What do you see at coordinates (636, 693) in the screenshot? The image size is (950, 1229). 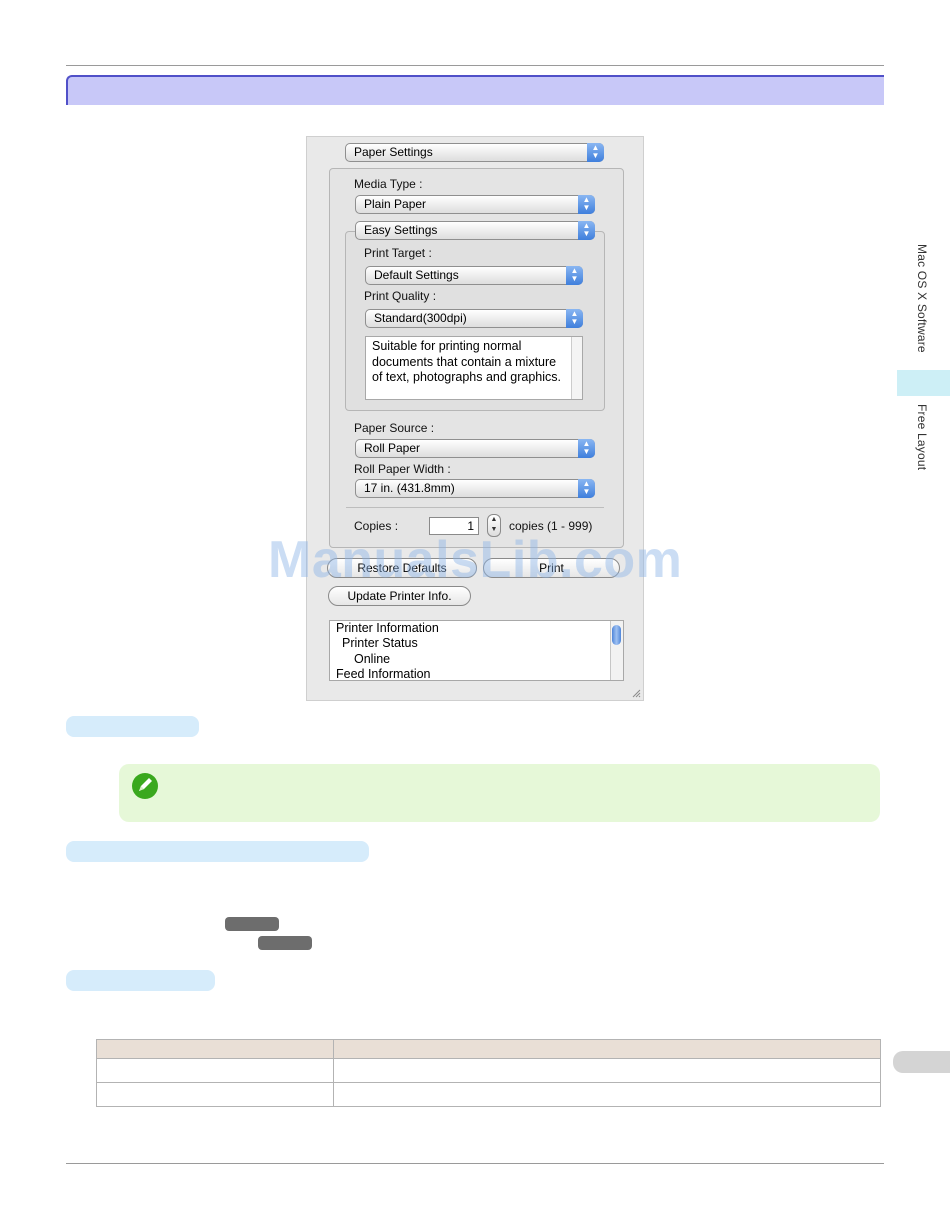 I see `resize-grip-icon` at bounding box center [636, 693].